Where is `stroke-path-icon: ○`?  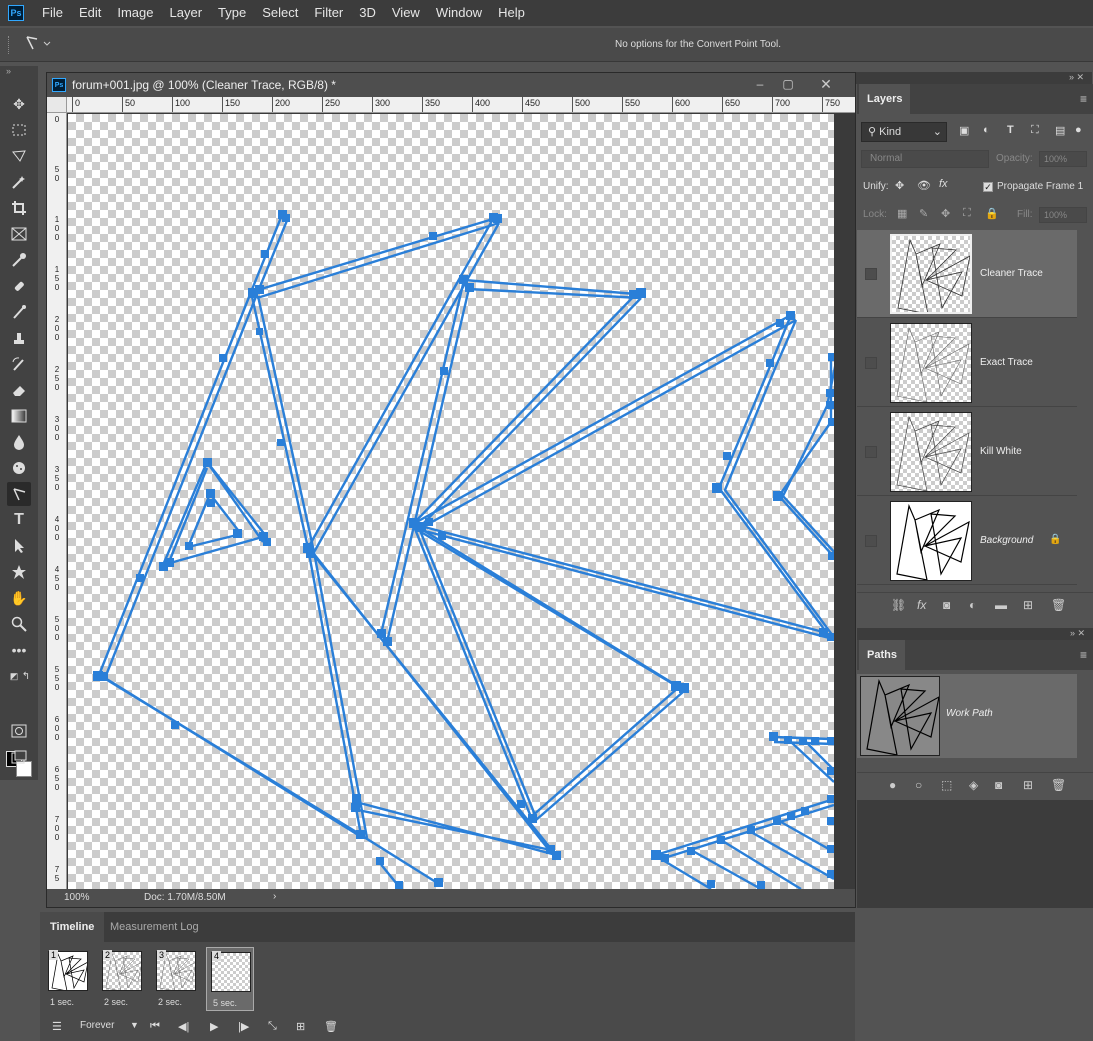
stroke-path-icon: ○ is located at coordinates (918, 785).